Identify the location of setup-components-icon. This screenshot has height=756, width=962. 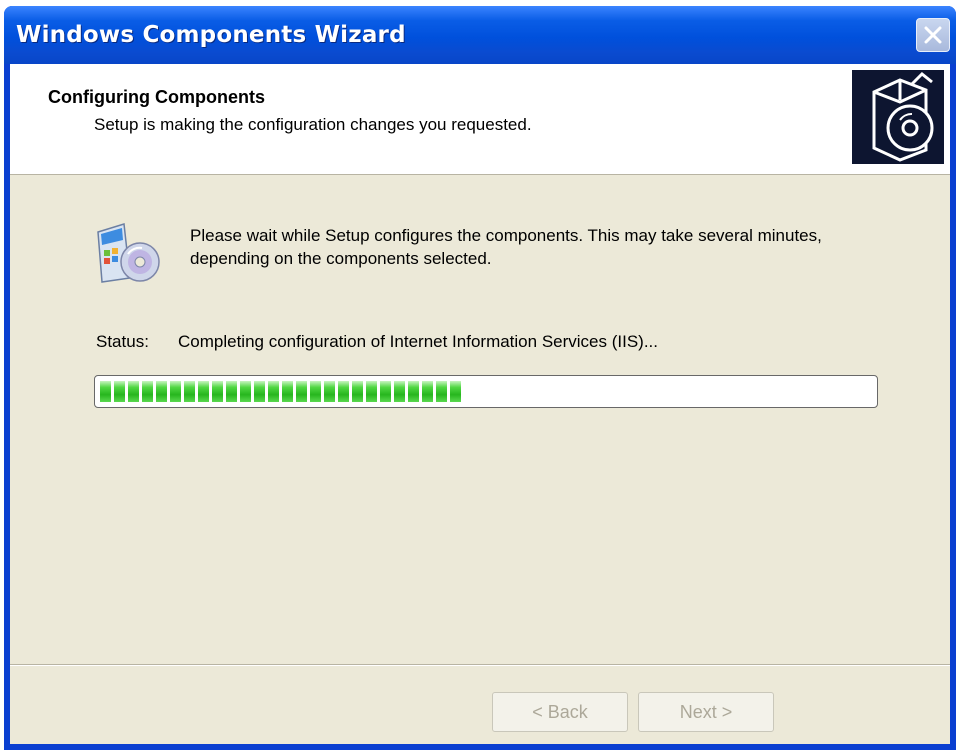
(128, 252).